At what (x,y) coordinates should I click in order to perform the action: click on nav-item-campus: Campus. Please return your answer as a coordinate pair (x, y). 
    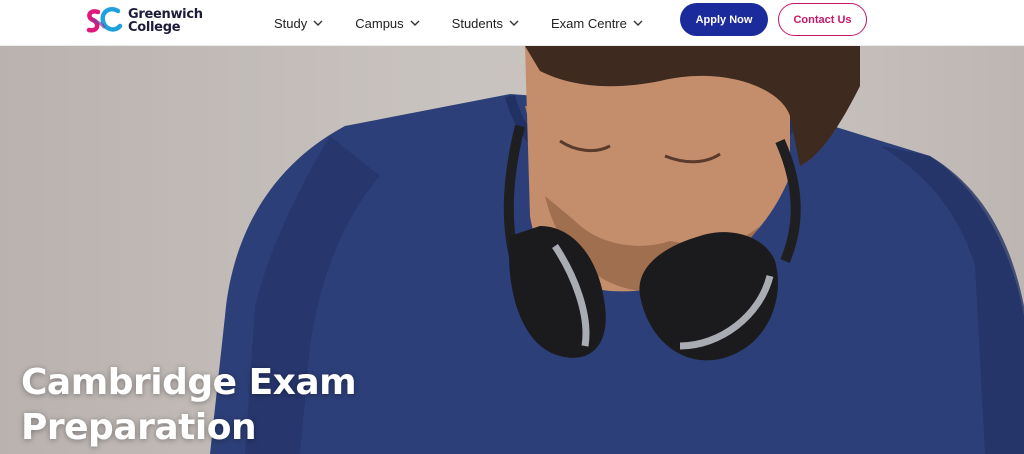
    Looking at the image, I should click on (387, 23).